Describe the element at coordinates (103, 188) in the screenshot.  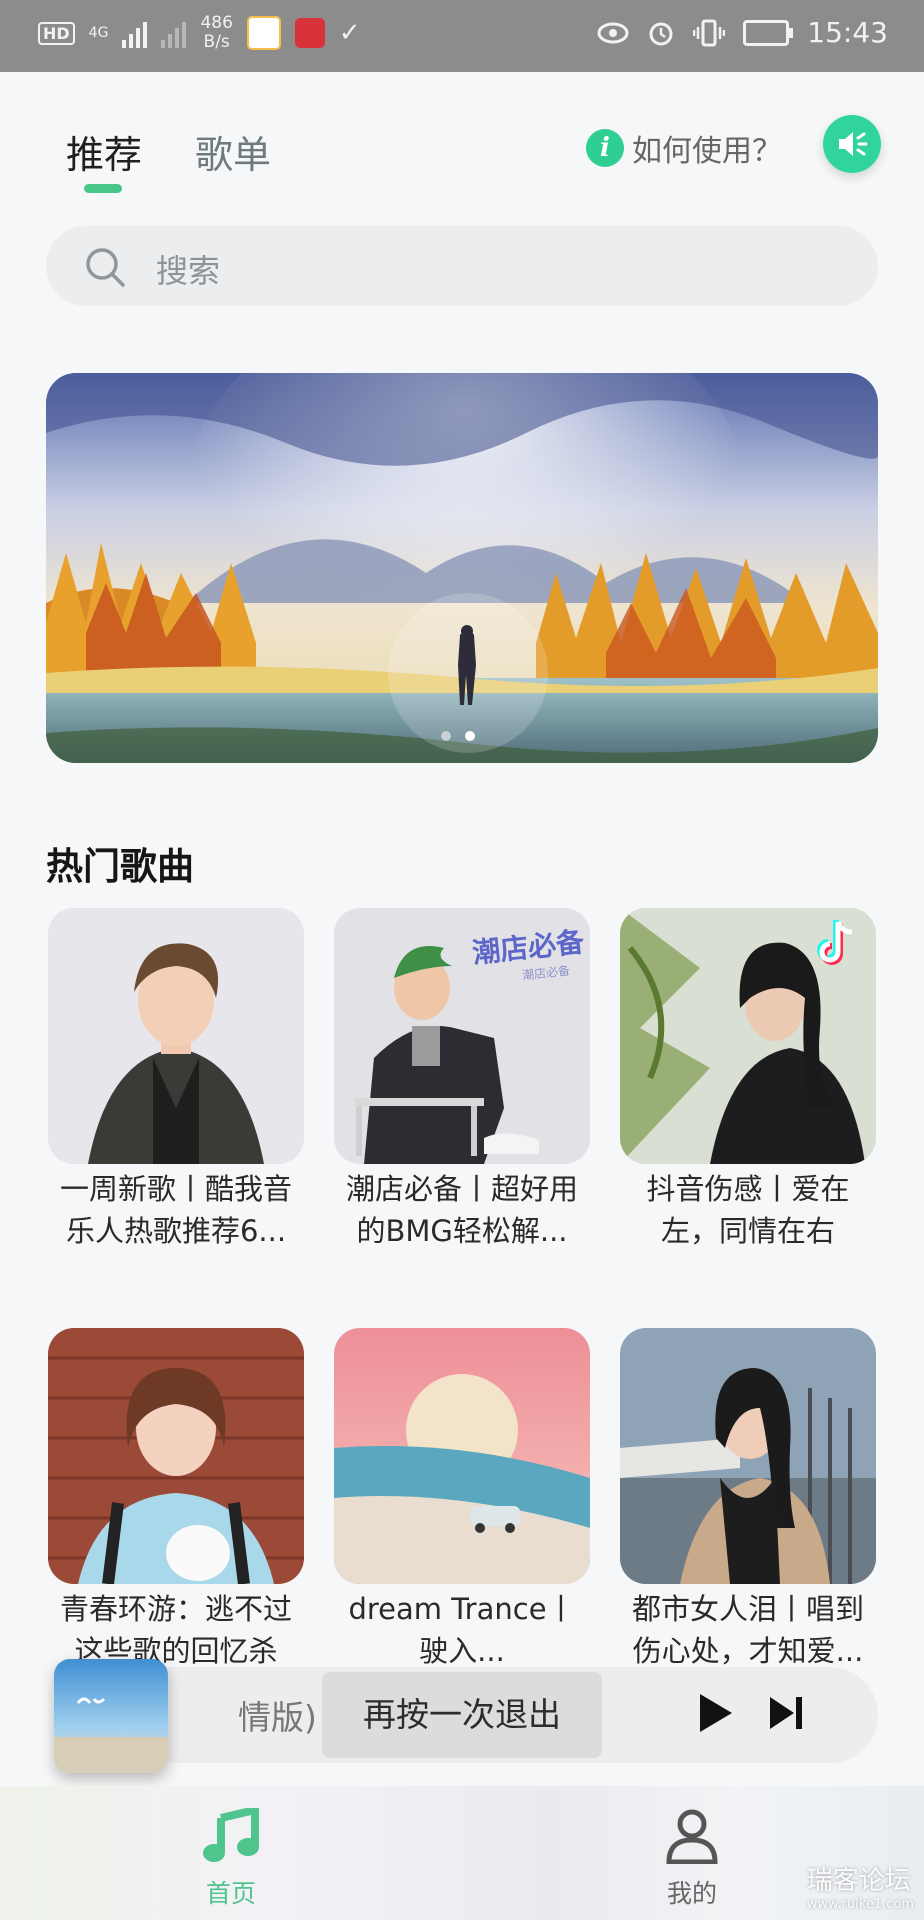
I see `tab-active-indicator` at that location.